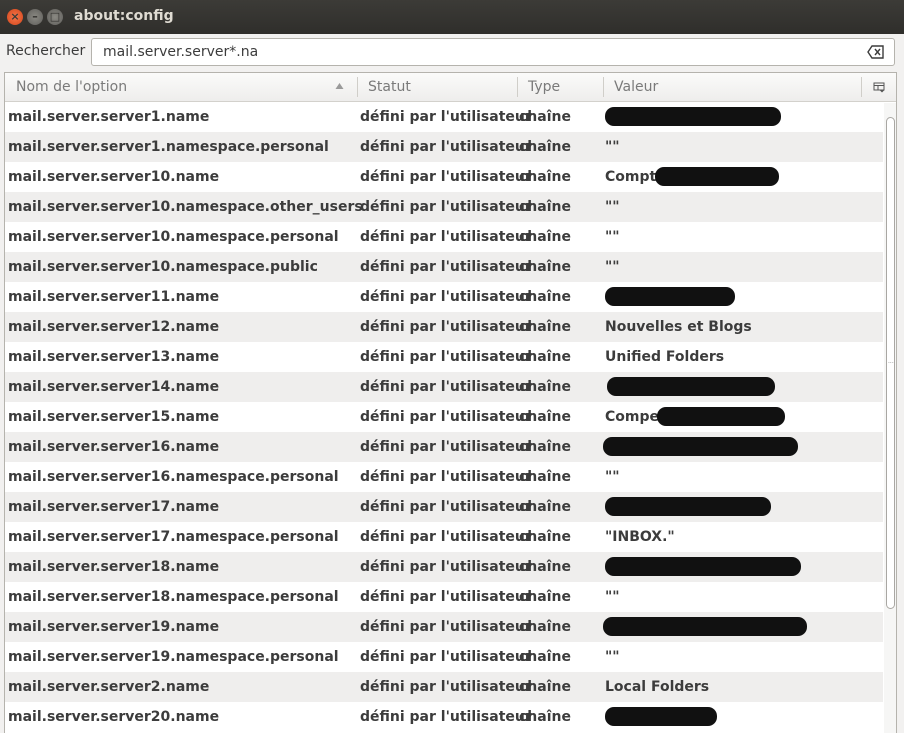  I want to click on pref-name: mail.server.server1.namespace.personal, so click(168, 147).